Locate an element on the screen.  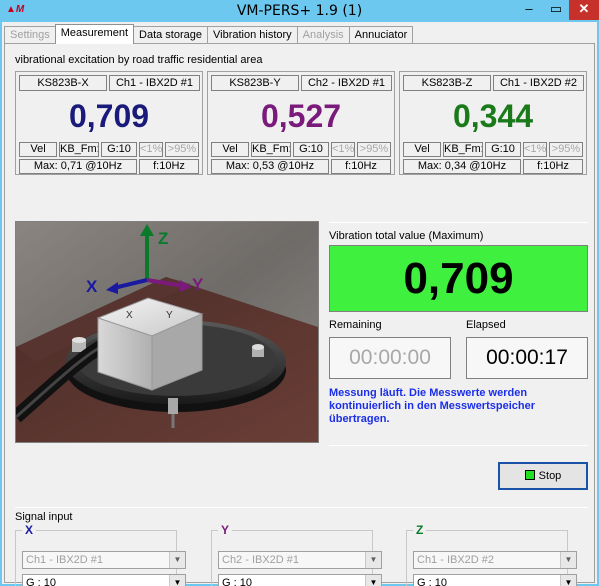
channel-select-value: Ch1 - IBX2D #2 is located at coordinates (456, 560).